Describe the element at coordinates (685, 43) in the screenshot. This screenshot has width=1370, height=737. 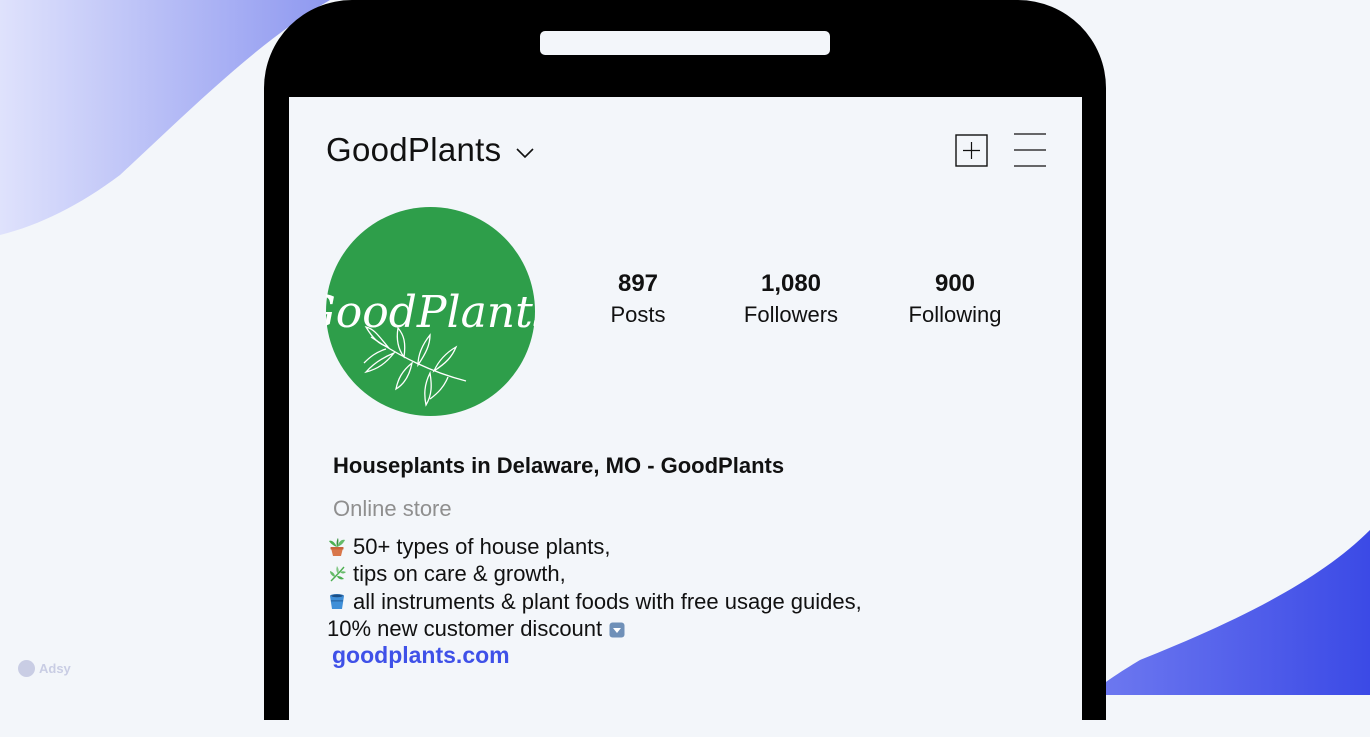
I see `phone-speaker` at that location.